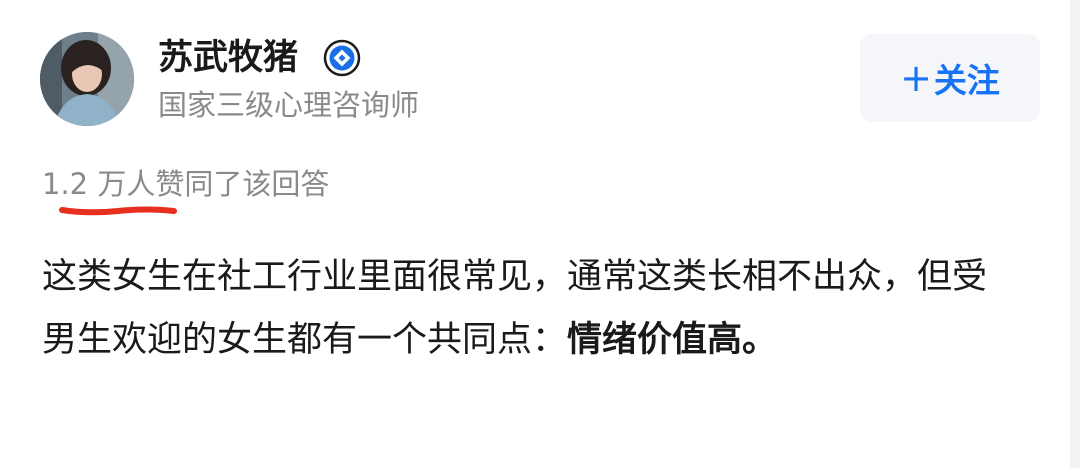 This screenshot has height=468, width=1080. I want to click on author-title: 国家三级心理咨询师, so click(289, 105).